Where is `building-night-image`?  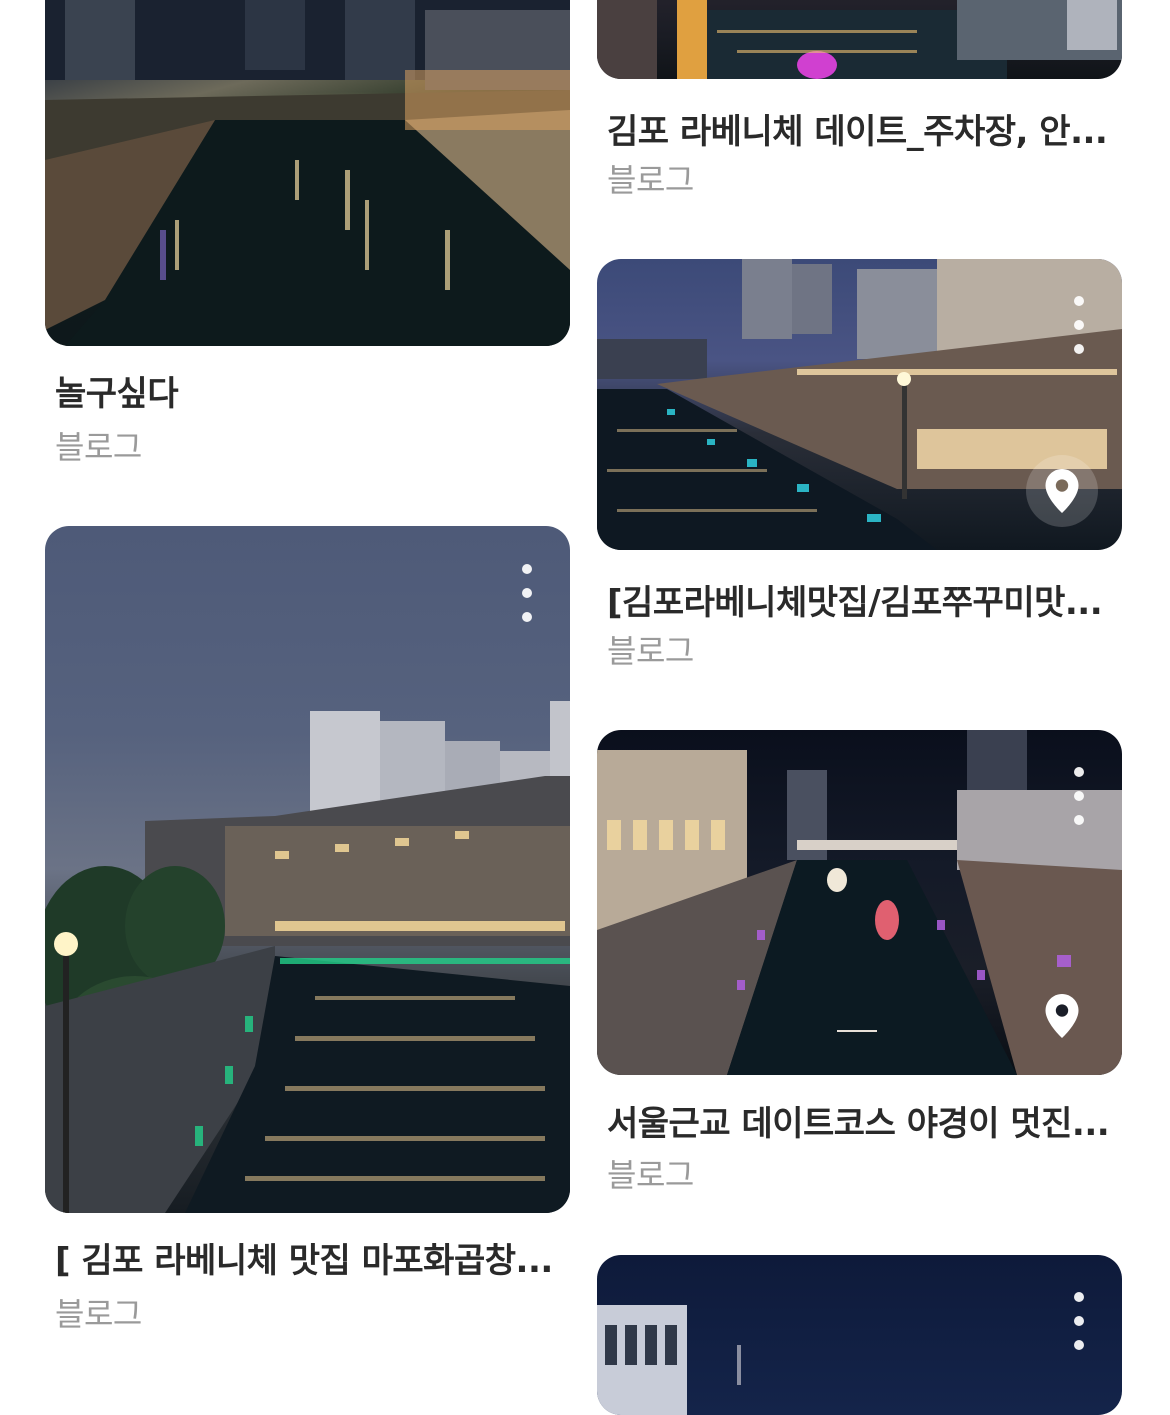 building-night-image is located at coordinates (669, 1360).